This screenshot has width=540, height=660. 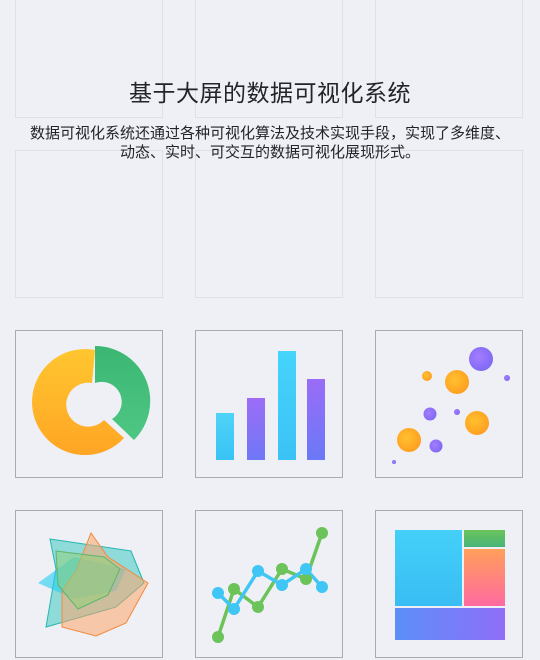 I want to click on bubble-chart-tile, so click(x=449, y=404).